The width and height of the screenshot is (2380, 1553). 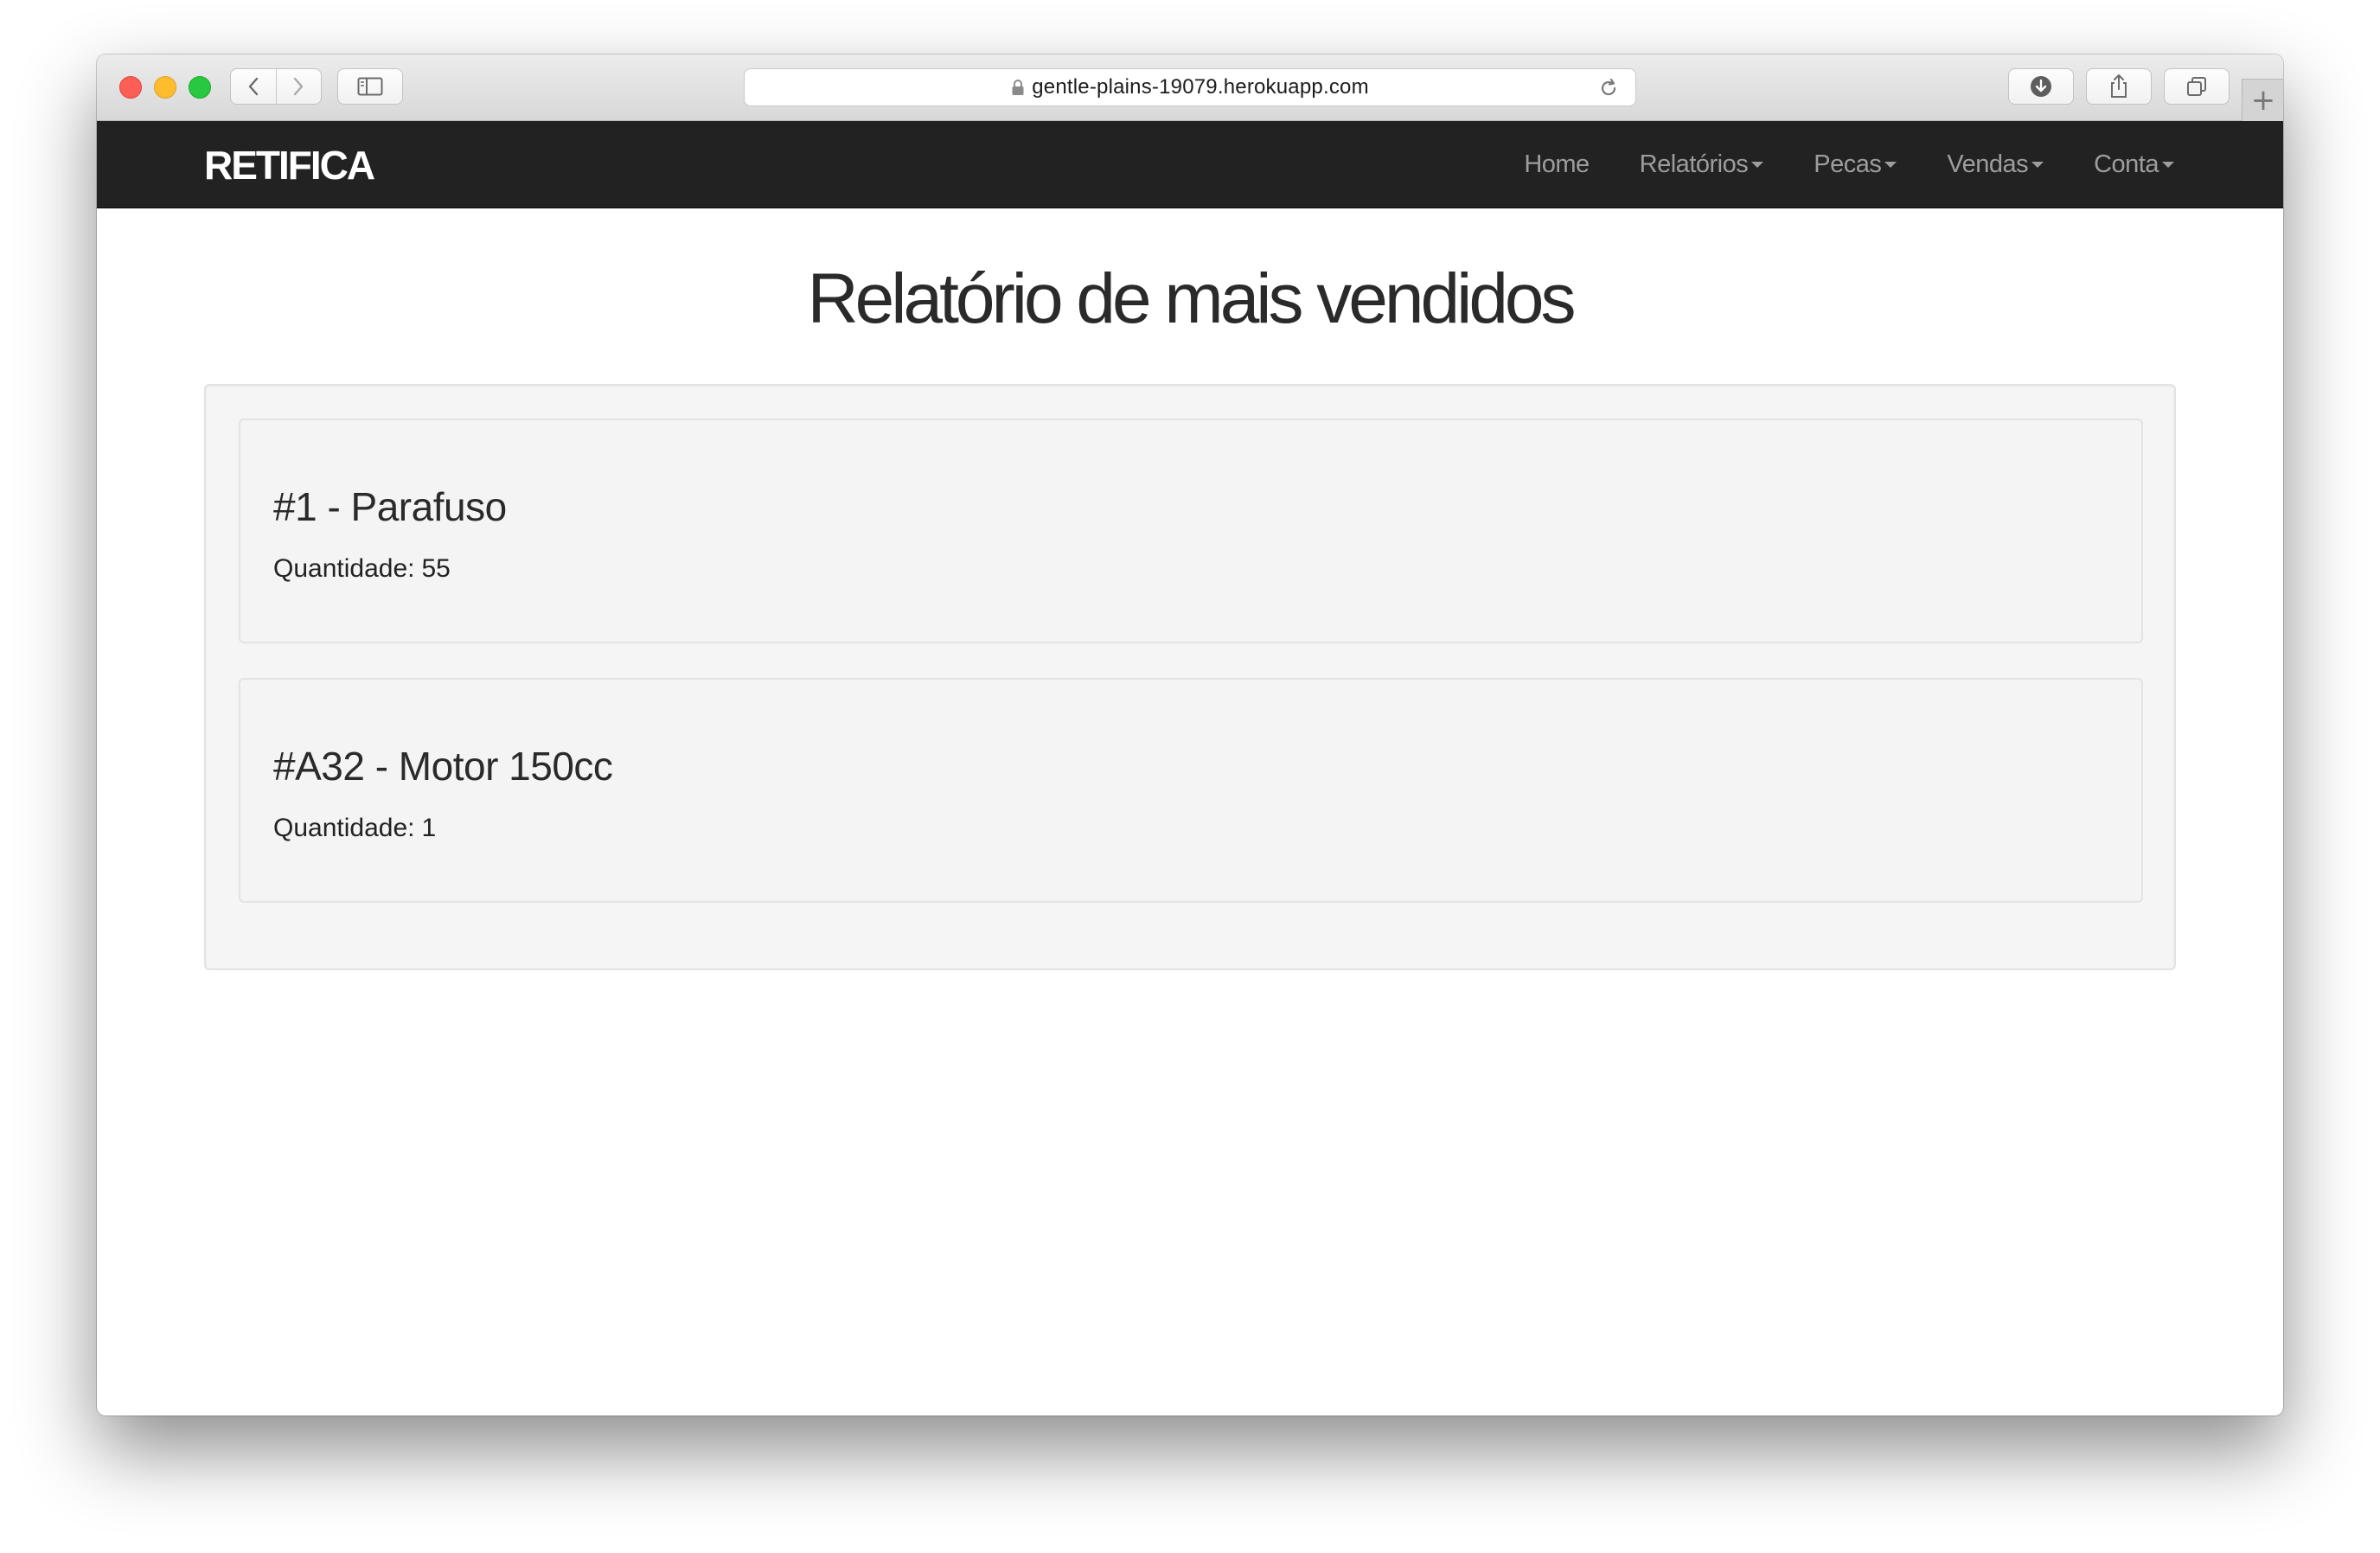 I want to click on reload-icon, so click(x=1609, y=88).